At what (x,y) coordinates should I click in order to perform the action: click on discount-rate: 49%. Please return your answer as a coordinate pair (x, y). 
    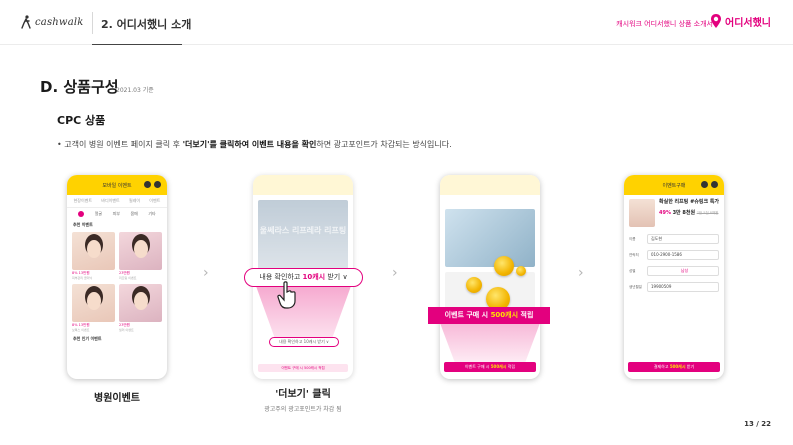
    Looking at the image, I should click on (665, 213).